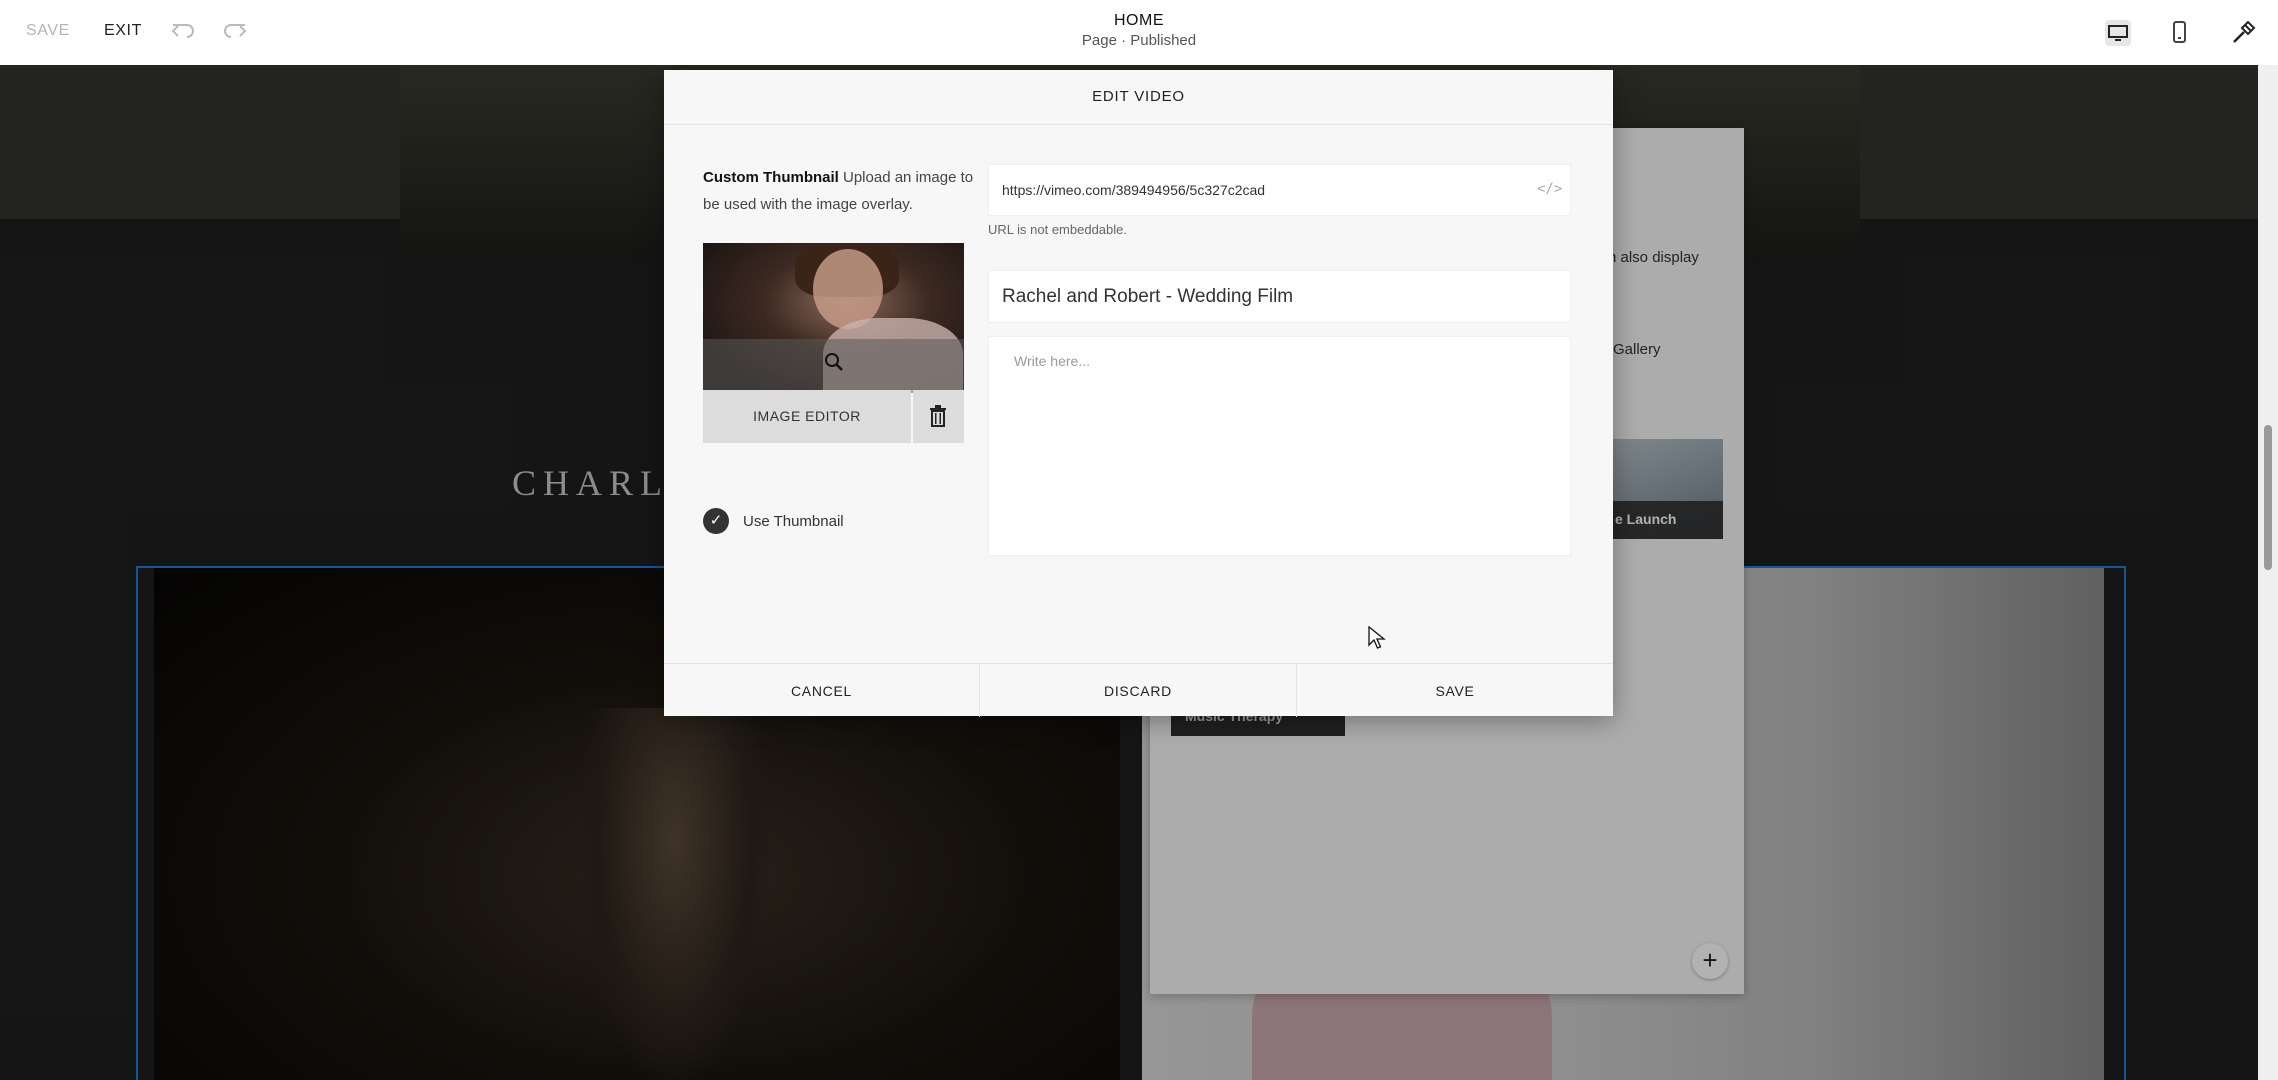 This screenshot has width=2278, height=1080. I want to click on image-editor-button: IMAGE EDITOR, so click(807, 416).